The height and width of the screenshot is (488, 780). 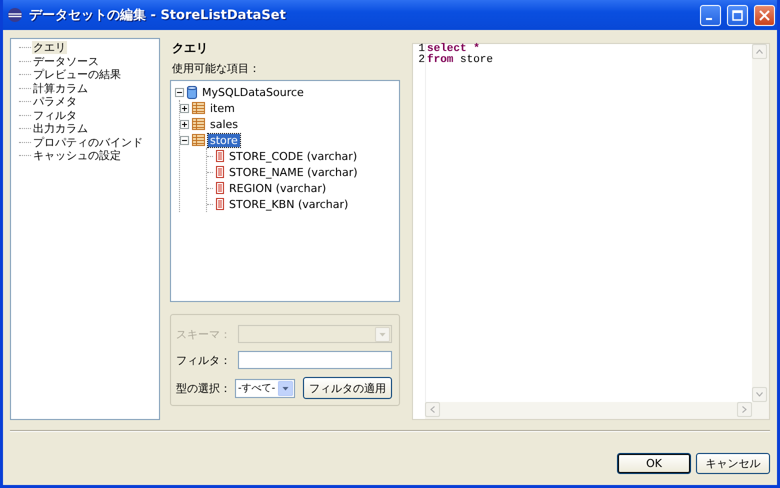 I want to click on cancel-button: キャンセル, so click(x=733, y=463).